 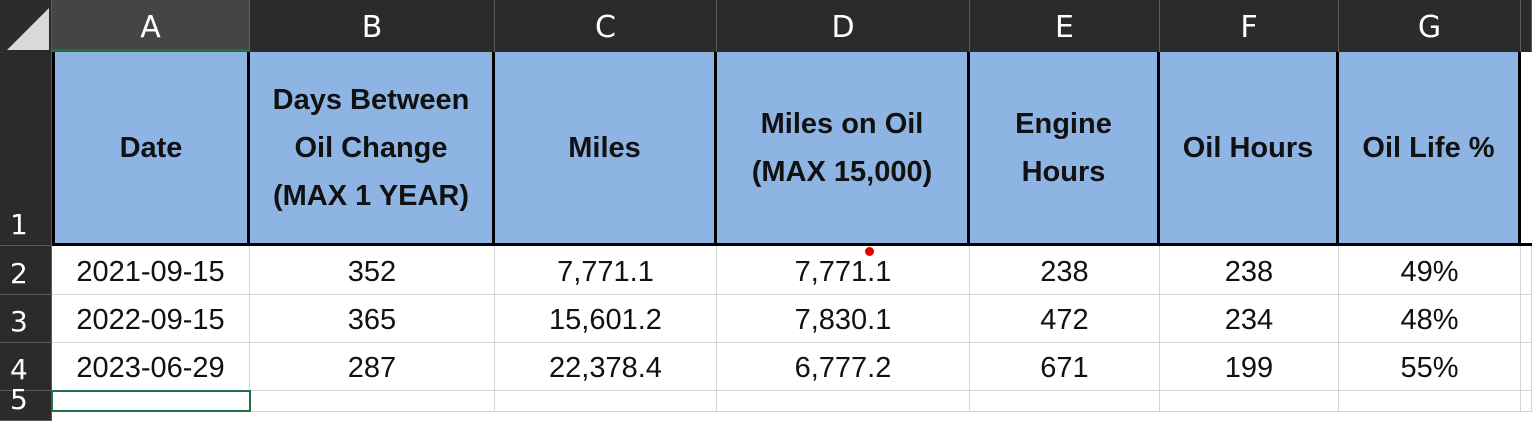 What do you see at coordinates (606, 270) in the screenshot?
I see `cell-c2: 7,771.1` at bounding box center [606, 270].